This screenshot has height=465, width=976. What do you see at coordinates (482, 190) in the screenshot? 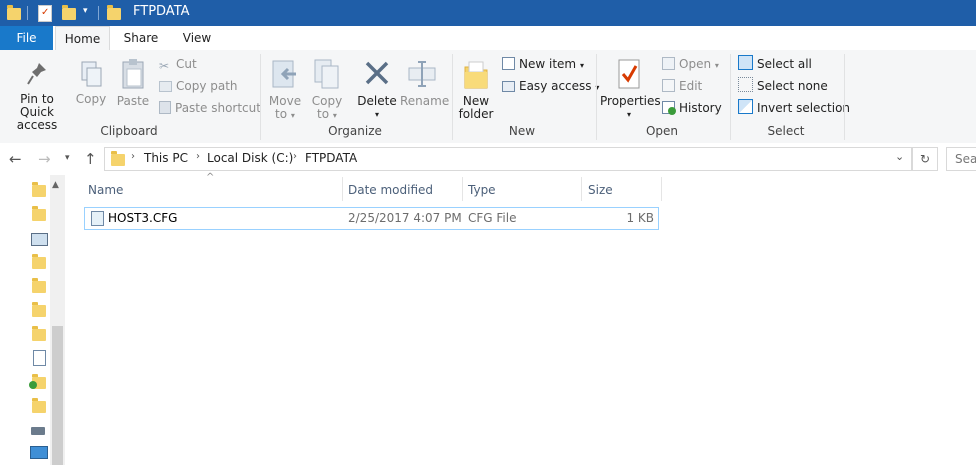
I see `column-header-type: Type` at bounding box center [482, 190].